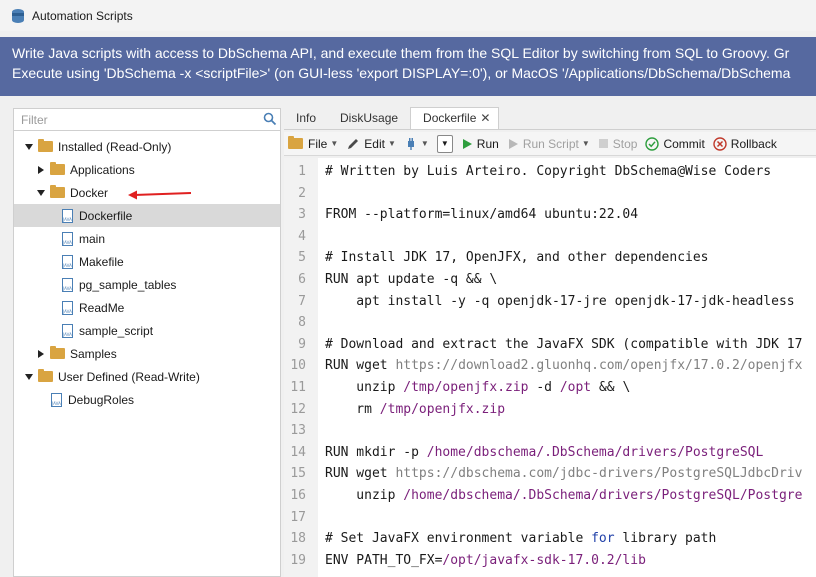 The width and height of the screenshot is (816, 577). I want to click on tree-folder: Installed (Read-Only), so click(147, 146).